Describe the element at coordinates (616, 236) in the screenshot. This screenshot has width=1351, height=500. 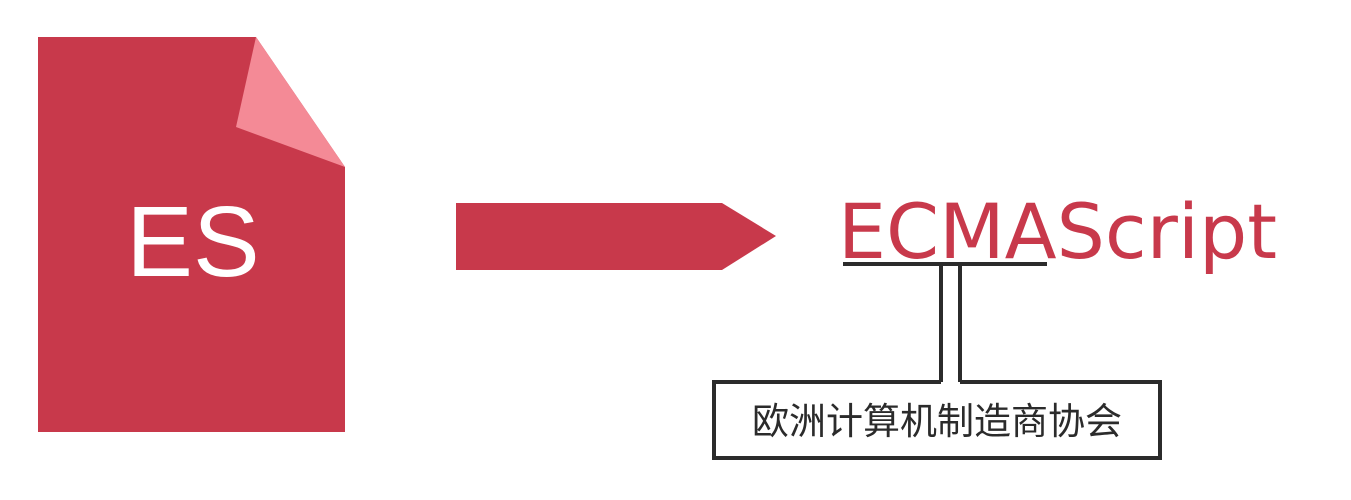
I see `arrow-right` at that location.